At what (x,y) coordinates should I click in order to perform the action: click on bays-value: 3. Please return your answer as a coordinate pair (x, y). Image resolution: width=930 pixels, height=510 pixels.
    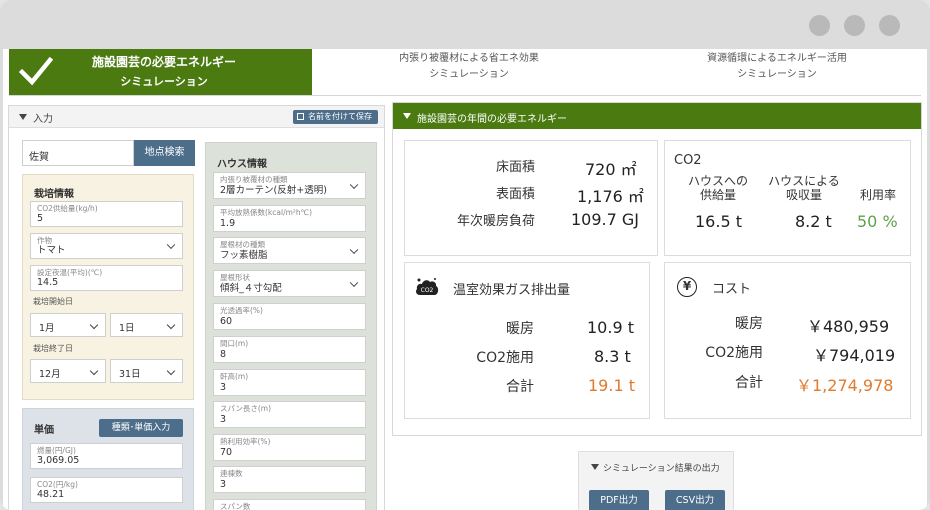
    Looking at the image, I should click on (223, 484).